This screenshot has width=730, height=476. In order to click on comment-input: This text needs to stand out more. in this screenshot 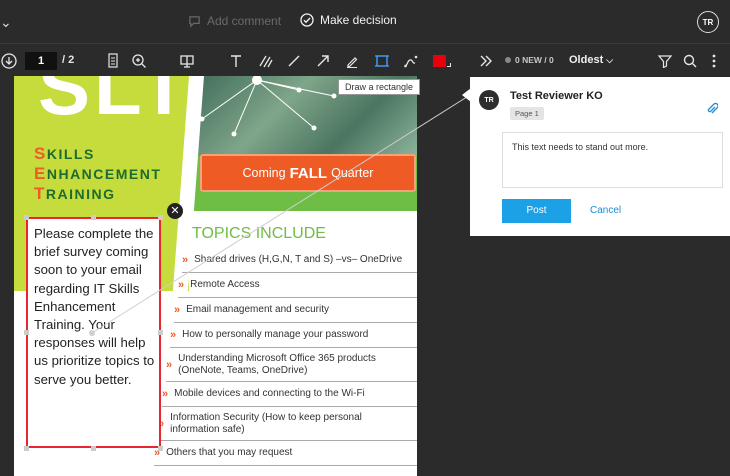, I will do `click(612, 160)`.